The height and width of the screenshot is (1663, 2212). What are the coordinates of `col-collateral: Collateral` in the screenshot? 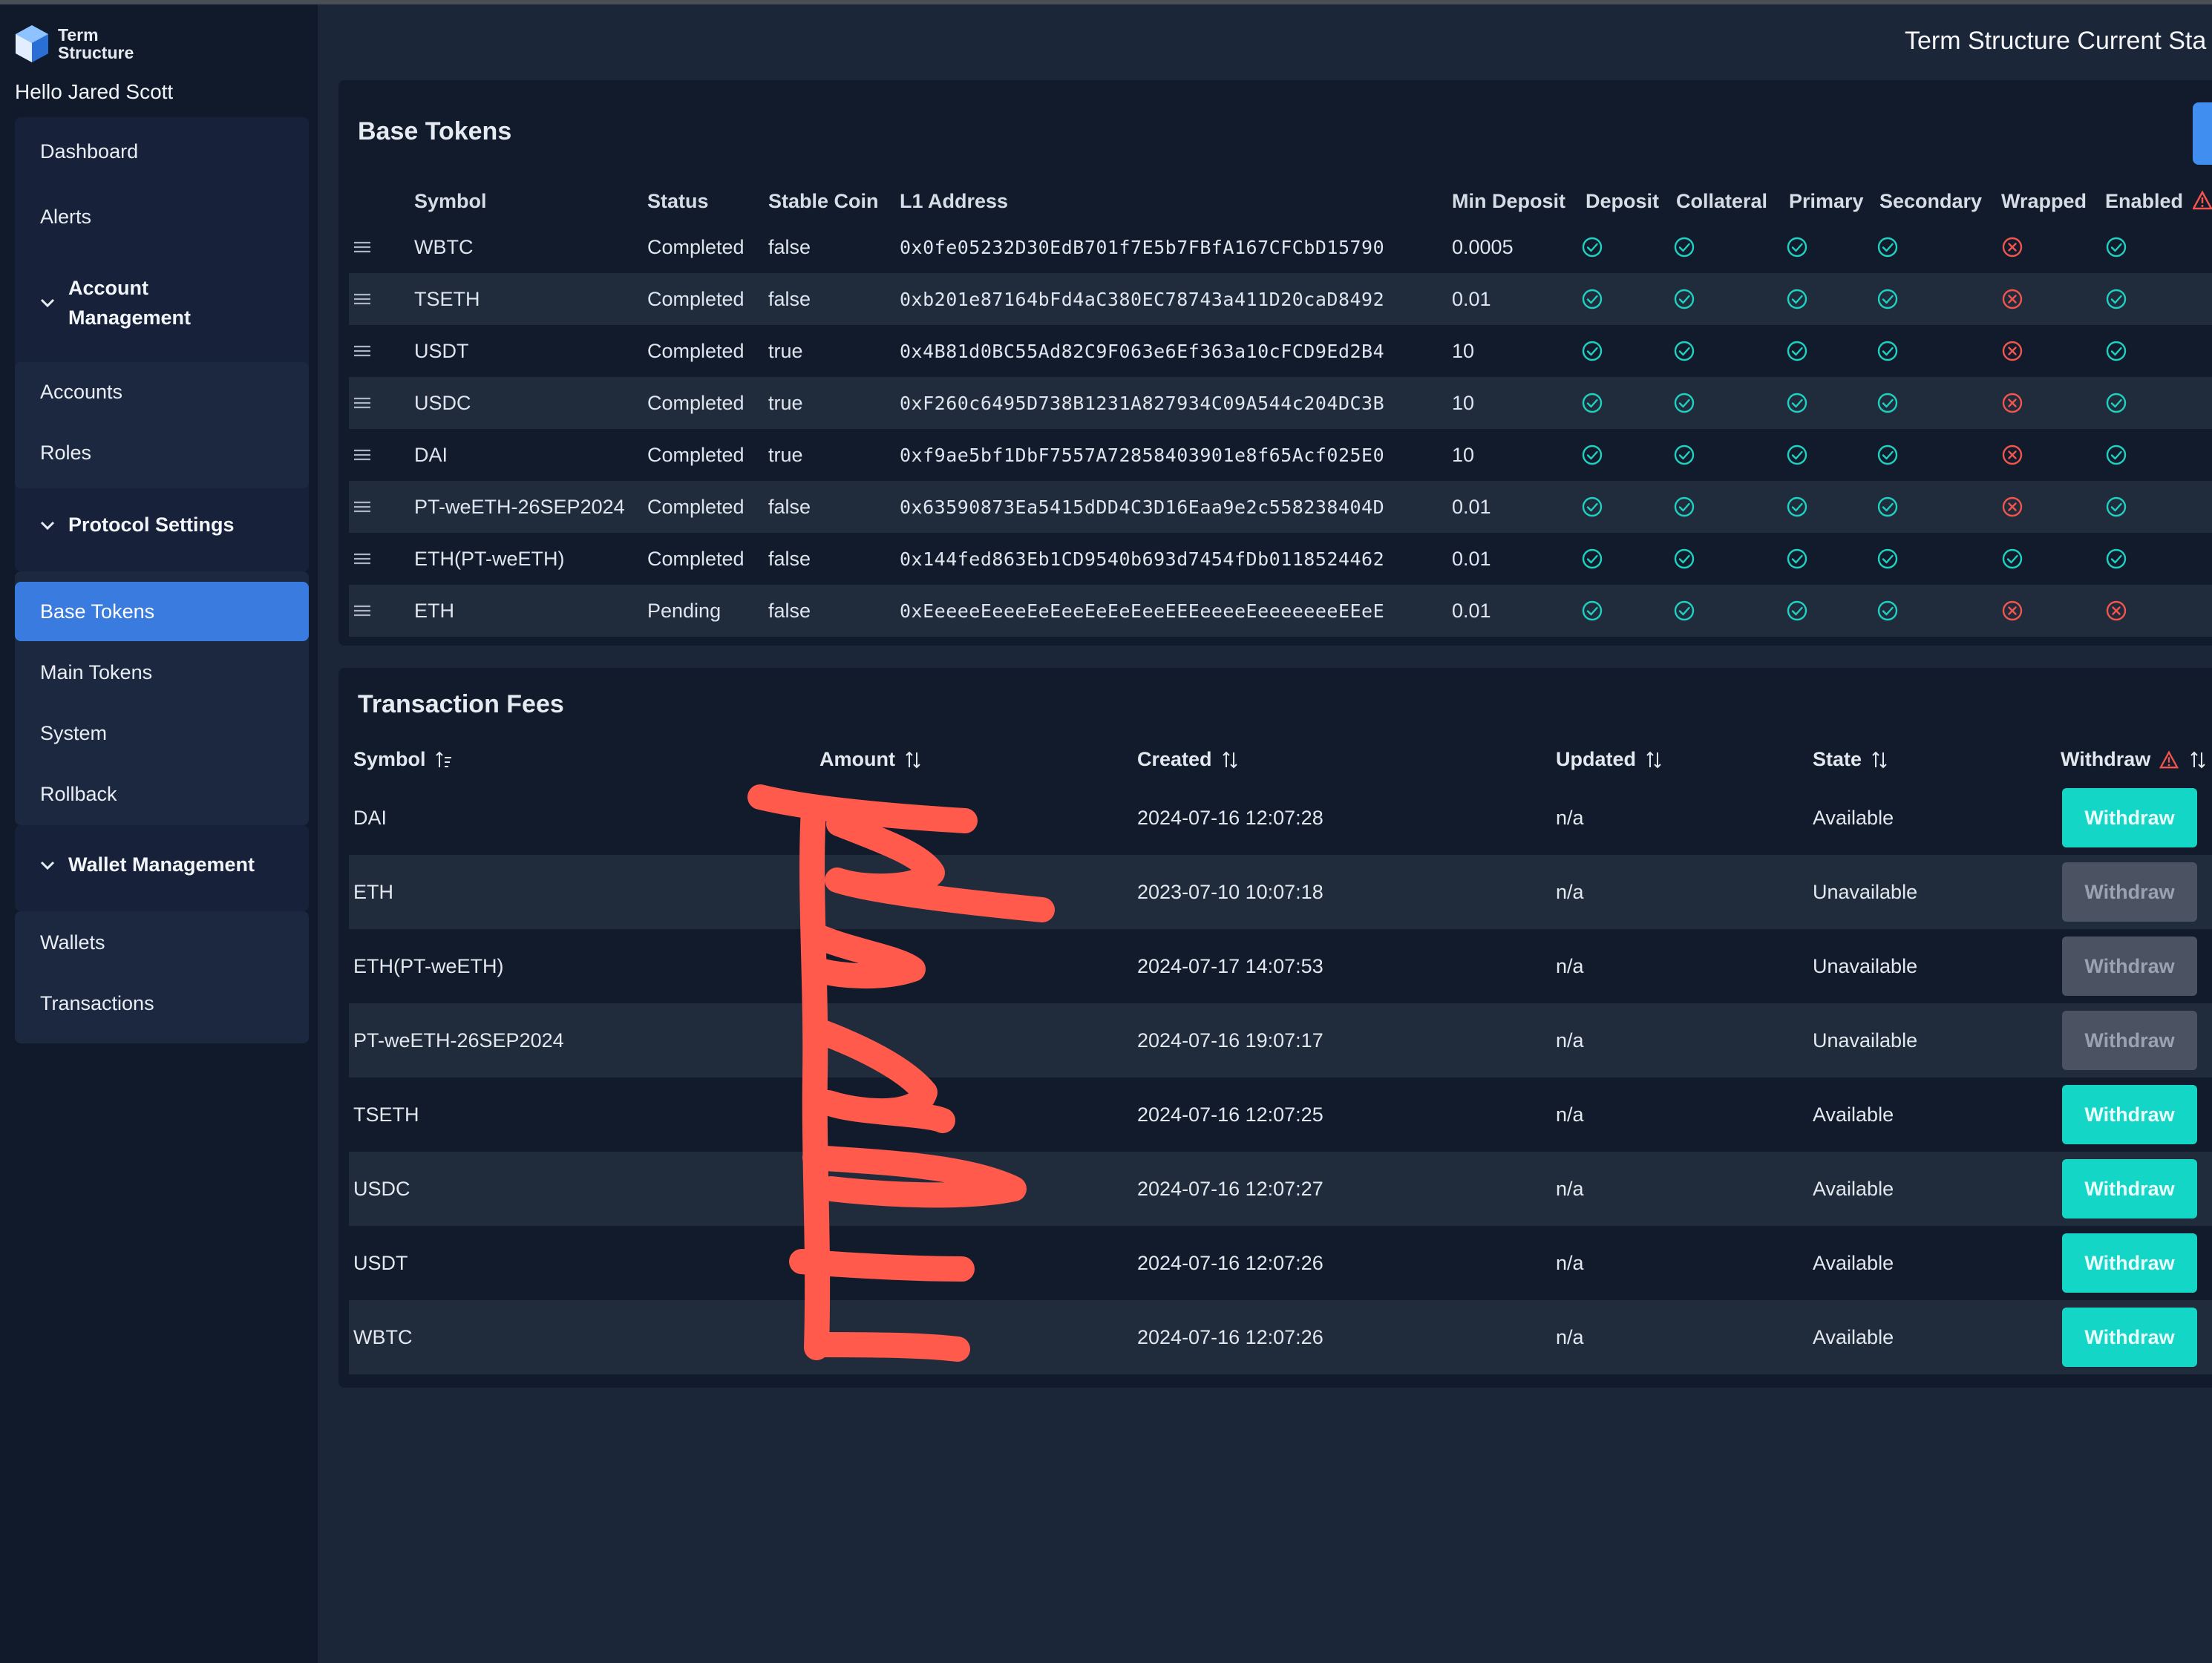 It's located at (1721, 201).